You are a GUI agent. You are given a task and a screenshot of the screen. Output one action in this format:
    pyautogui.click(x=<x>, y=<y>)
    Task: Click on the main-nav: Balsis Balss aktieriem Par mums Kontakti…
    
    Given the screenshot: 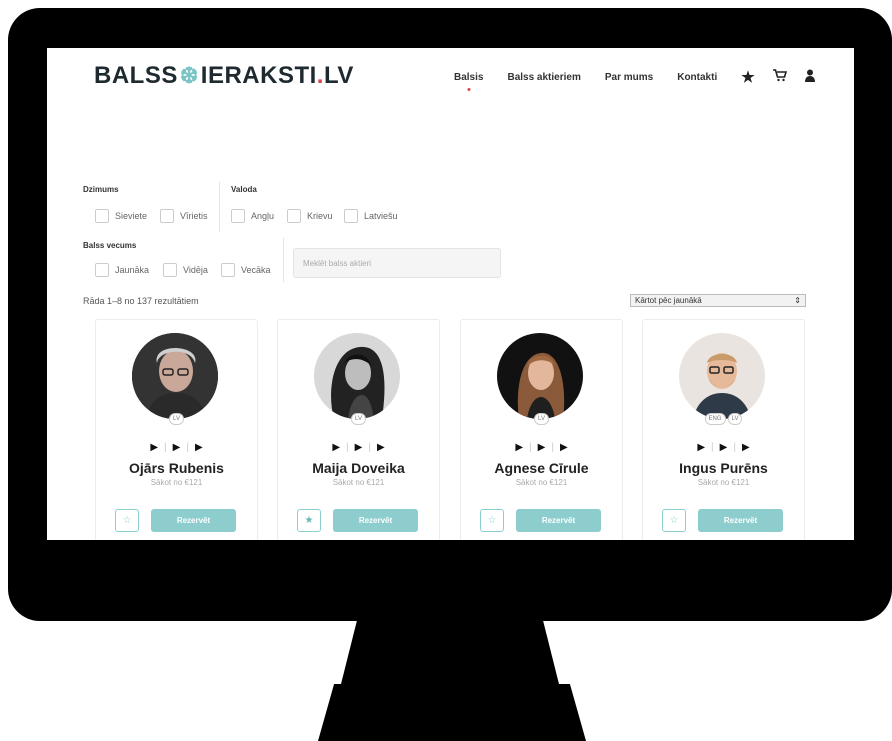 What is the action you would take?
    pyautogui.click(x=643, y=77)
    